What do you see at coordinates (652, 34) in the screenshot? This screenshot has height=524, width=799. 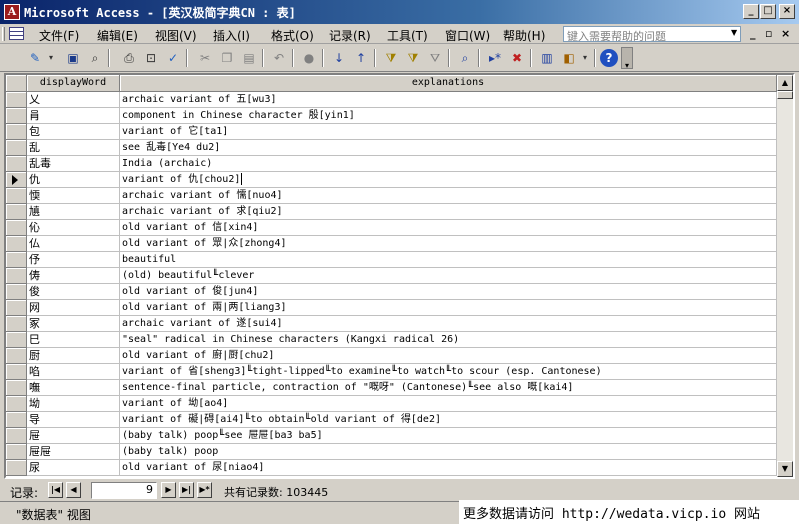 I see `help-search-input: 键入需要帮助的问题` at bounding box center [652, 34].